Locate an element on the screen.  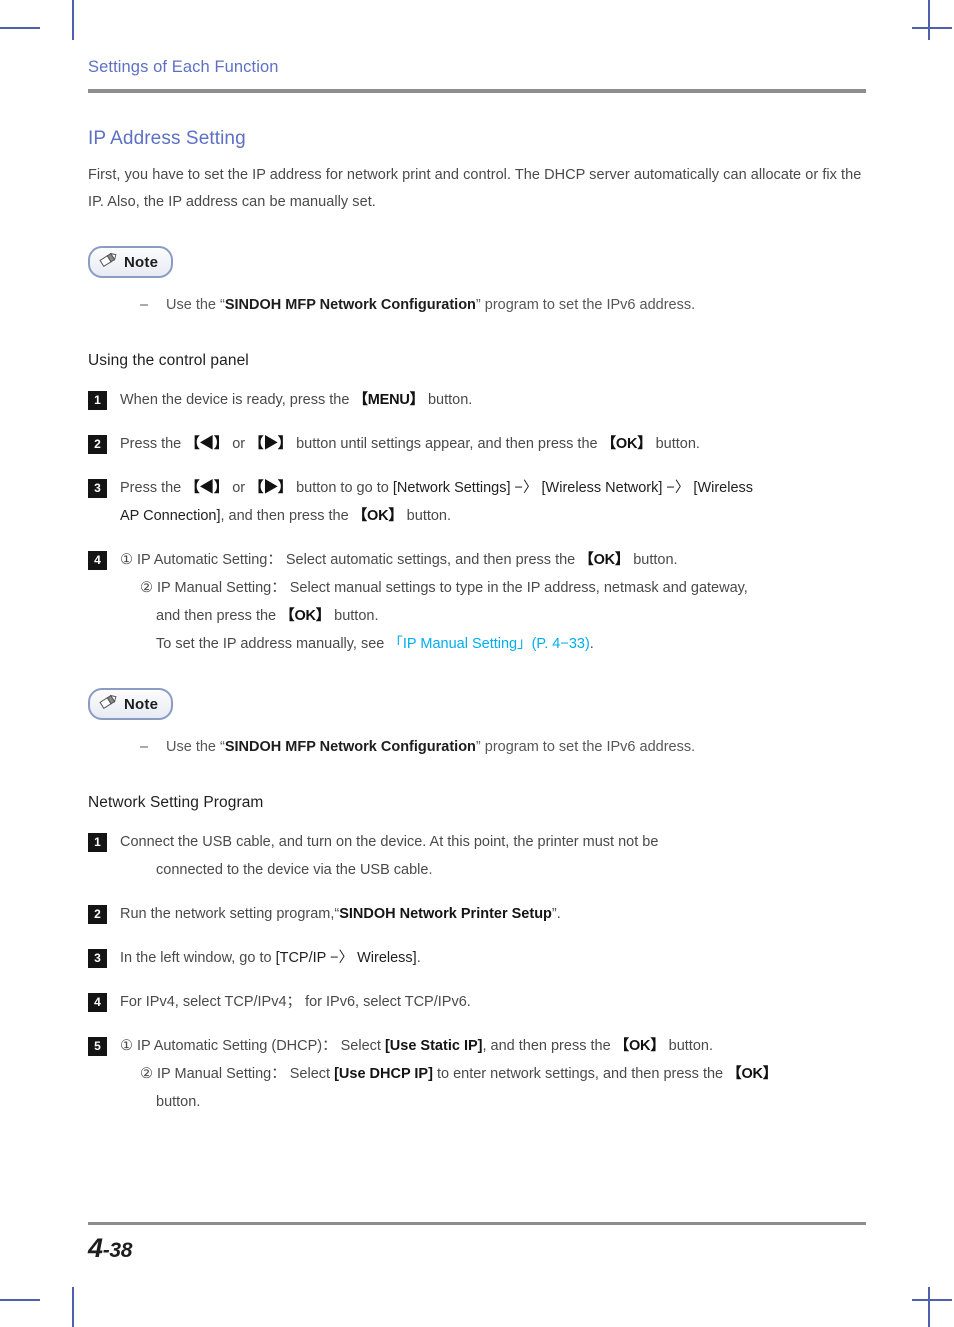
step-number-badge: 5 is located at coordinates (97, 1046).